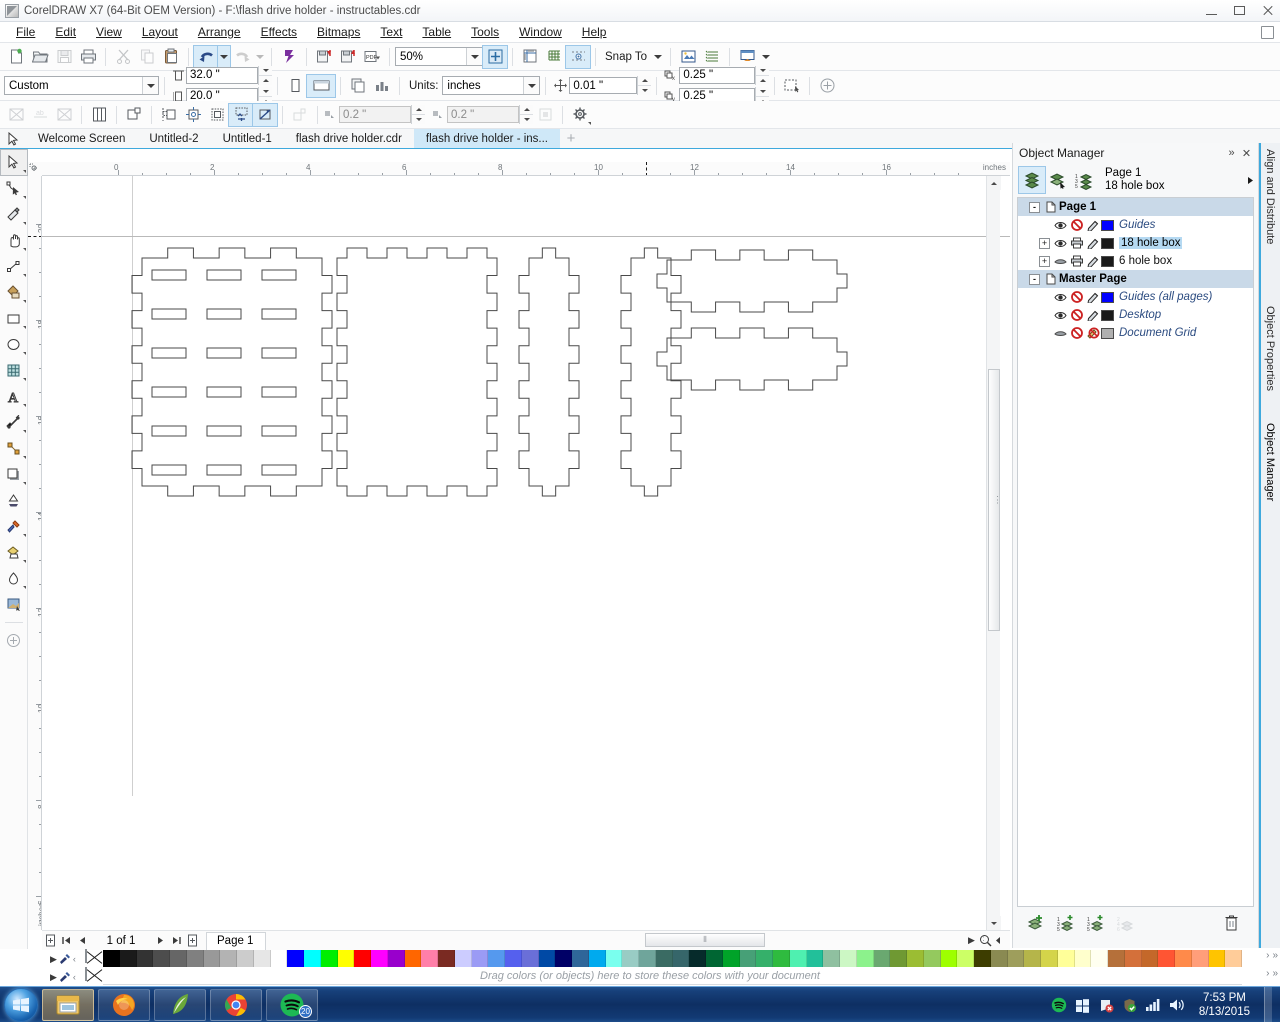 This screenshot has width=1280, height=1022. I want to click on new-master-layer-even-button: 135, so click(1096, 922).